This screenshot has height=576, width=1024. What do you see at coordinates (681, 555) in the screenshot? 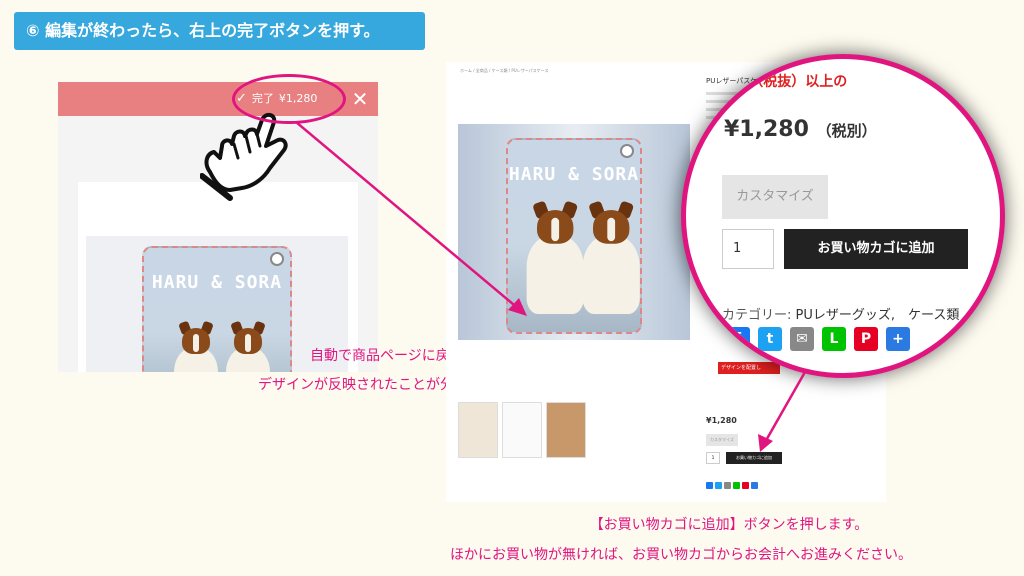
I see `caption-line: ほかにお買い物が無ければ、お買い物カゴからお会計へお進みください。` at bounding box center [681, 555].